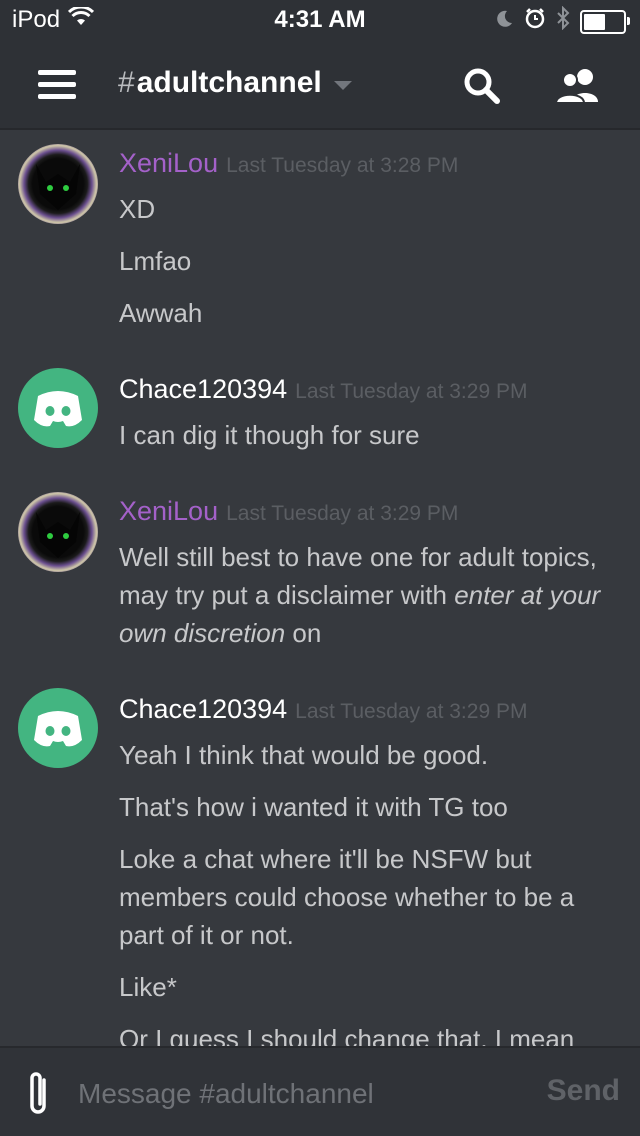  What do you see at coordinates (229, 82) in the screenshot?
I see `channel-name: adultchannel` at bounding box center [229, 82].